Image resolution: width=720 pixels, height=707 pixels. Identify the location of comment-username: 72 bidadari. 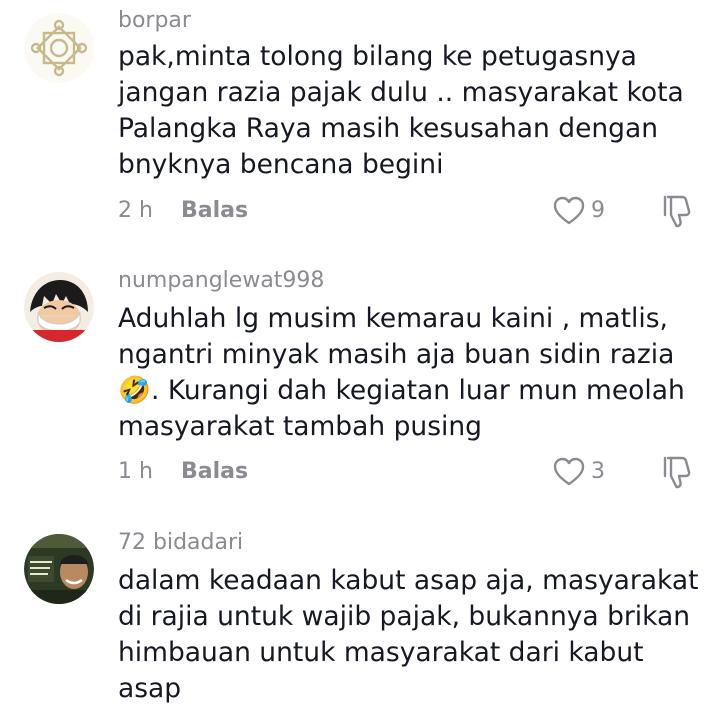
(180, 543).